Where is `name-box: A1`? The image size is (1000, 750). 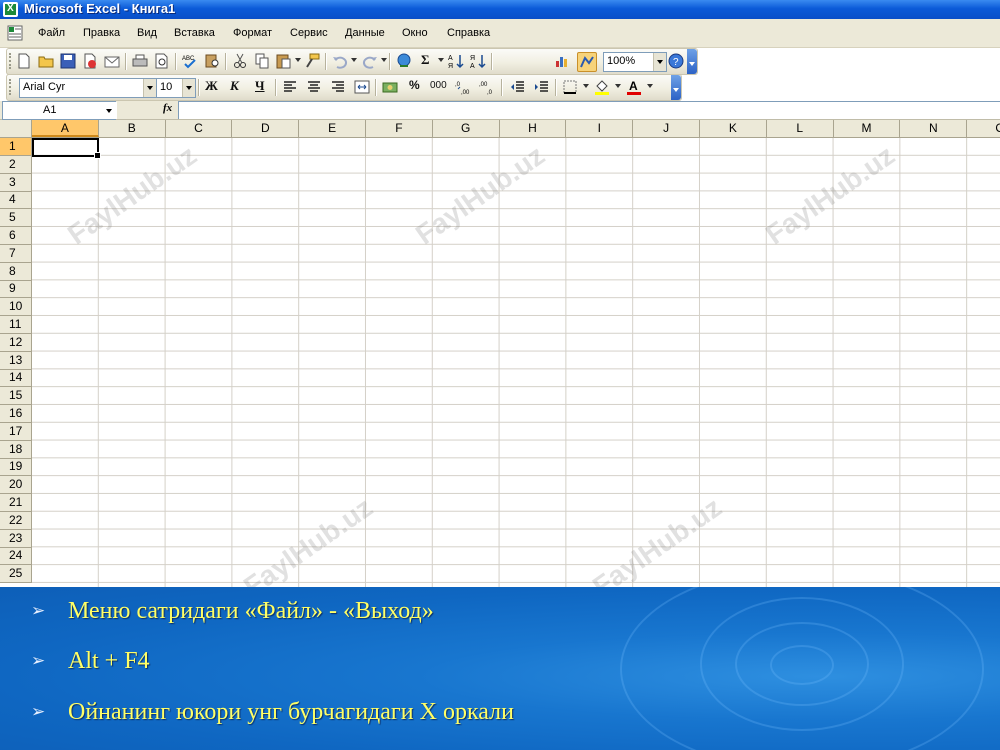 name-box: A1 is located at coordinates (59, 110).